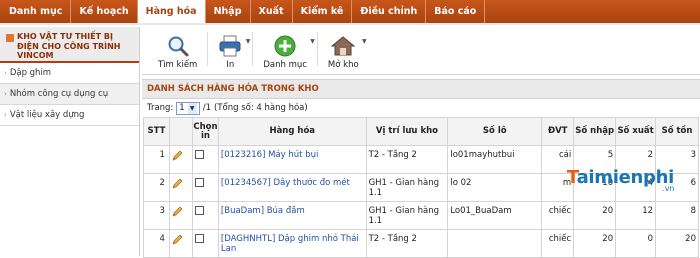 This screenshot has height=258, width=700. I want to click on col-location: Vị trí lưu kho, so click(407, 131).